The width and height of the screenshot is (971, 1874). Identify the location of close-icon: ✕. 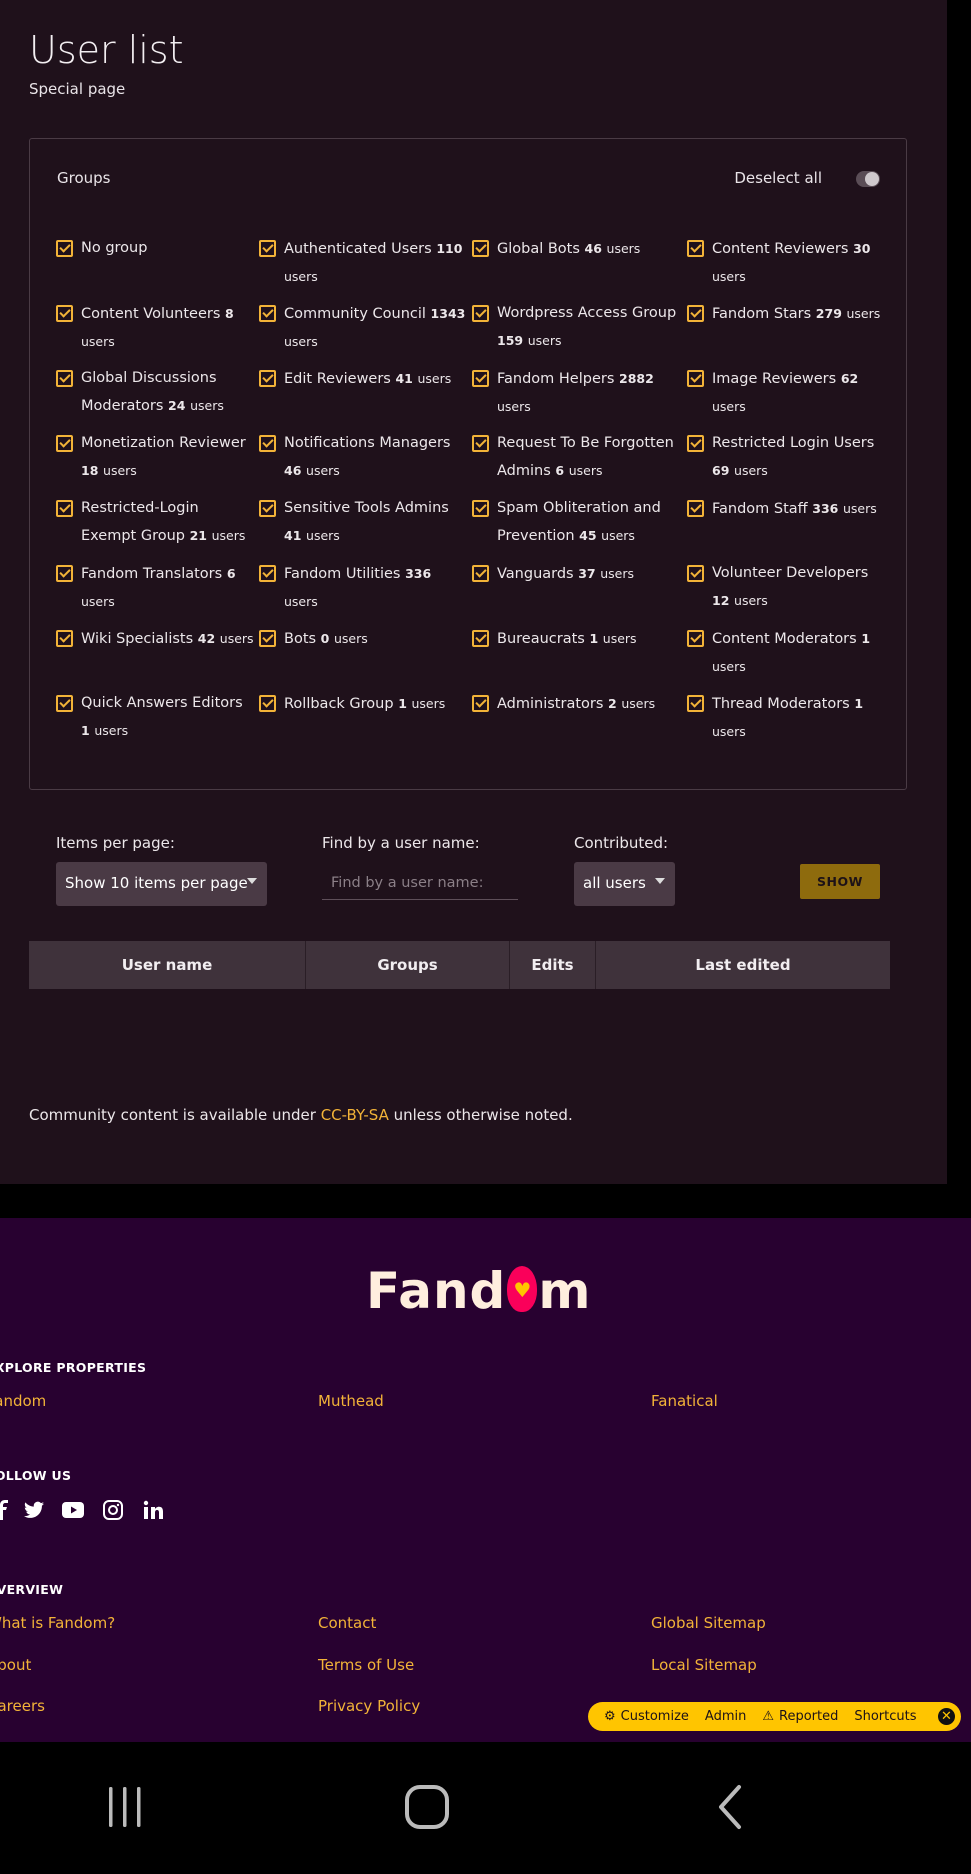
(946, 1716).